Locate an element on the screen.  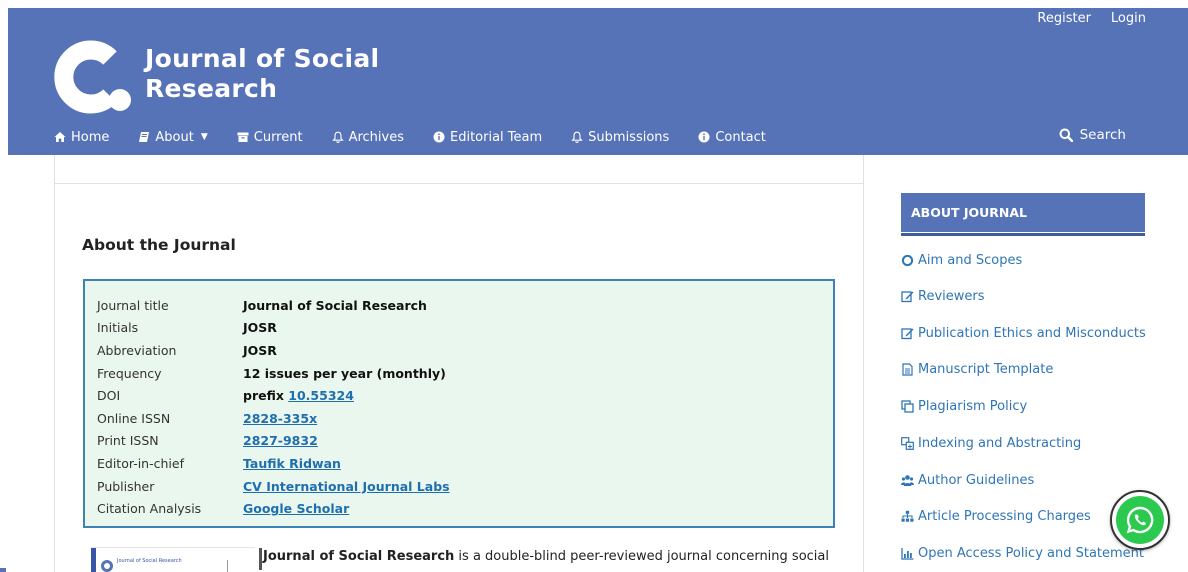
info-value: prefix 10.55324 is located at coordinates (346, 395).